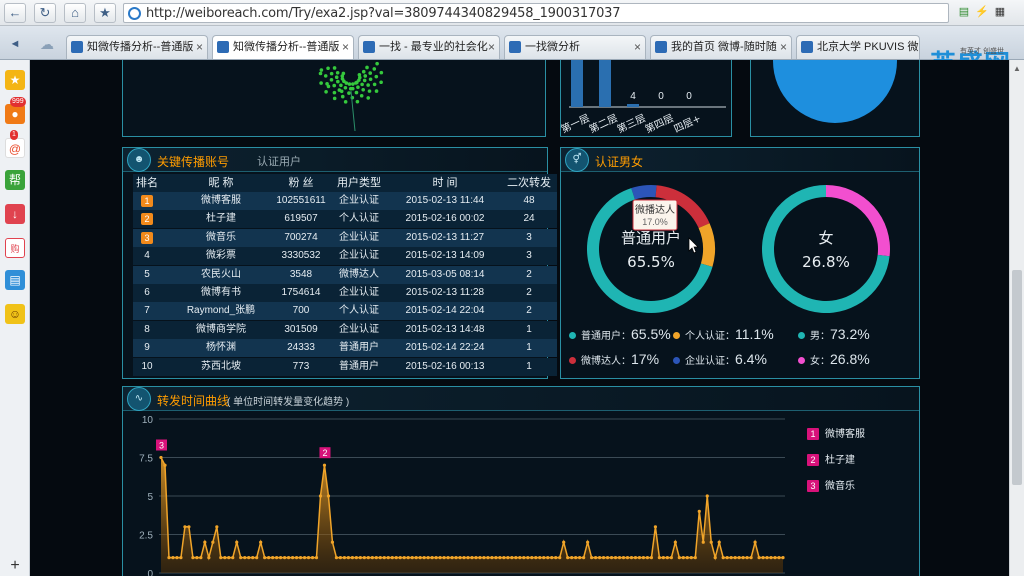 The image size is (1024, 576). I want to click on tab-verified-users: 认证用户, so click(279, 161).